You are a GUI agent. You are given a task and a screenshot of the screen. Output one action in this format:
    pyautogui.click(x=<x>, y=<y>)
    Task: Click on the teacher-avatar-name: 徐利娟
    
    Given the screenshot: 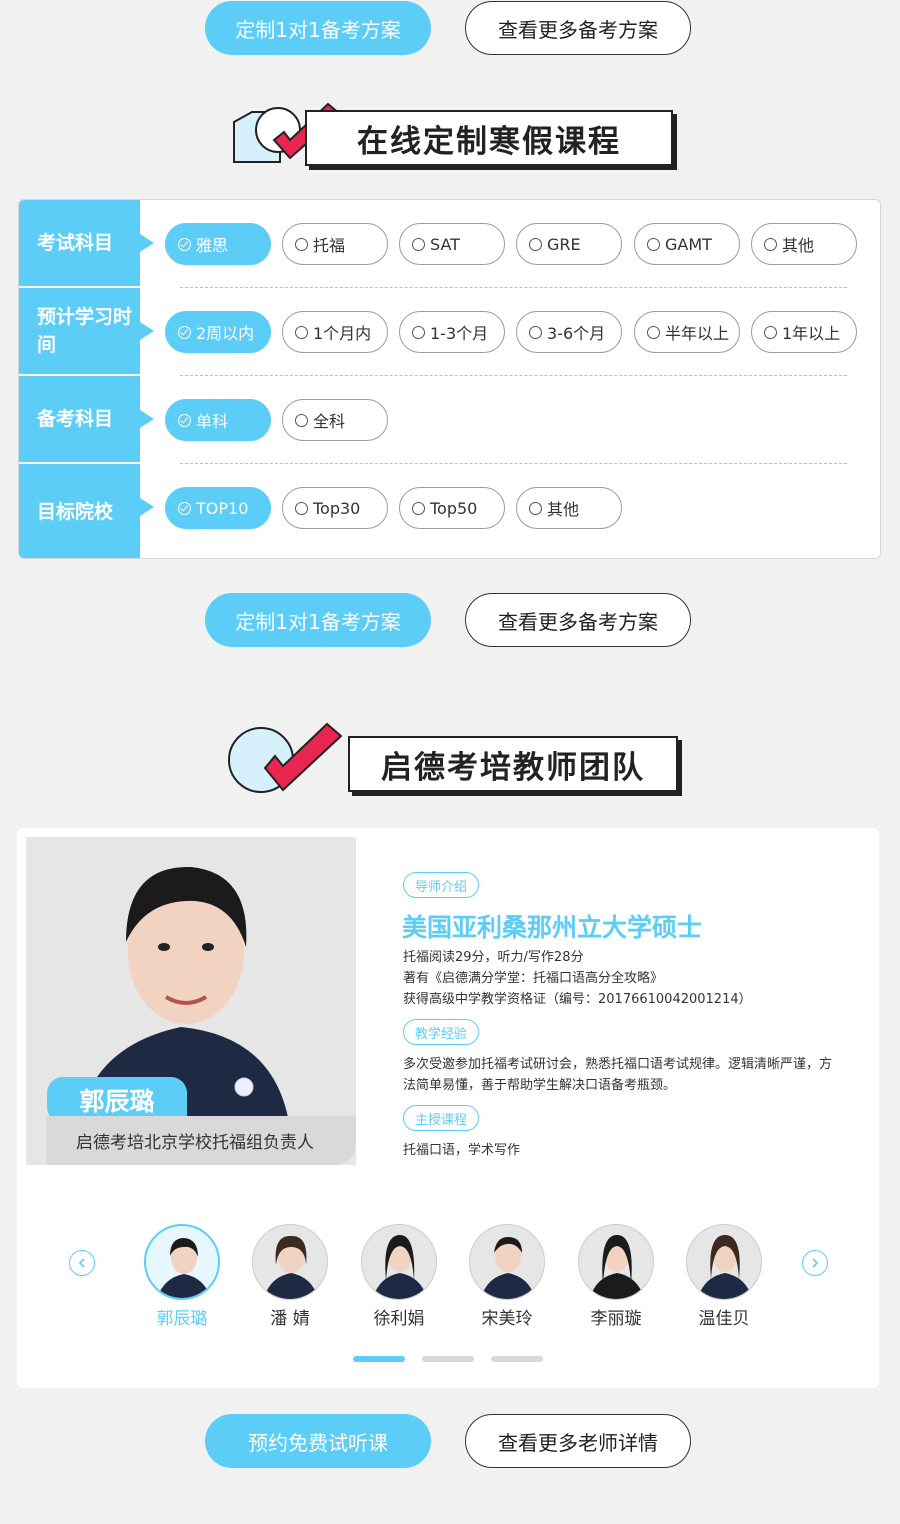 What is the action you would take?
    pyautogui.click(x=399, y=1319)
    